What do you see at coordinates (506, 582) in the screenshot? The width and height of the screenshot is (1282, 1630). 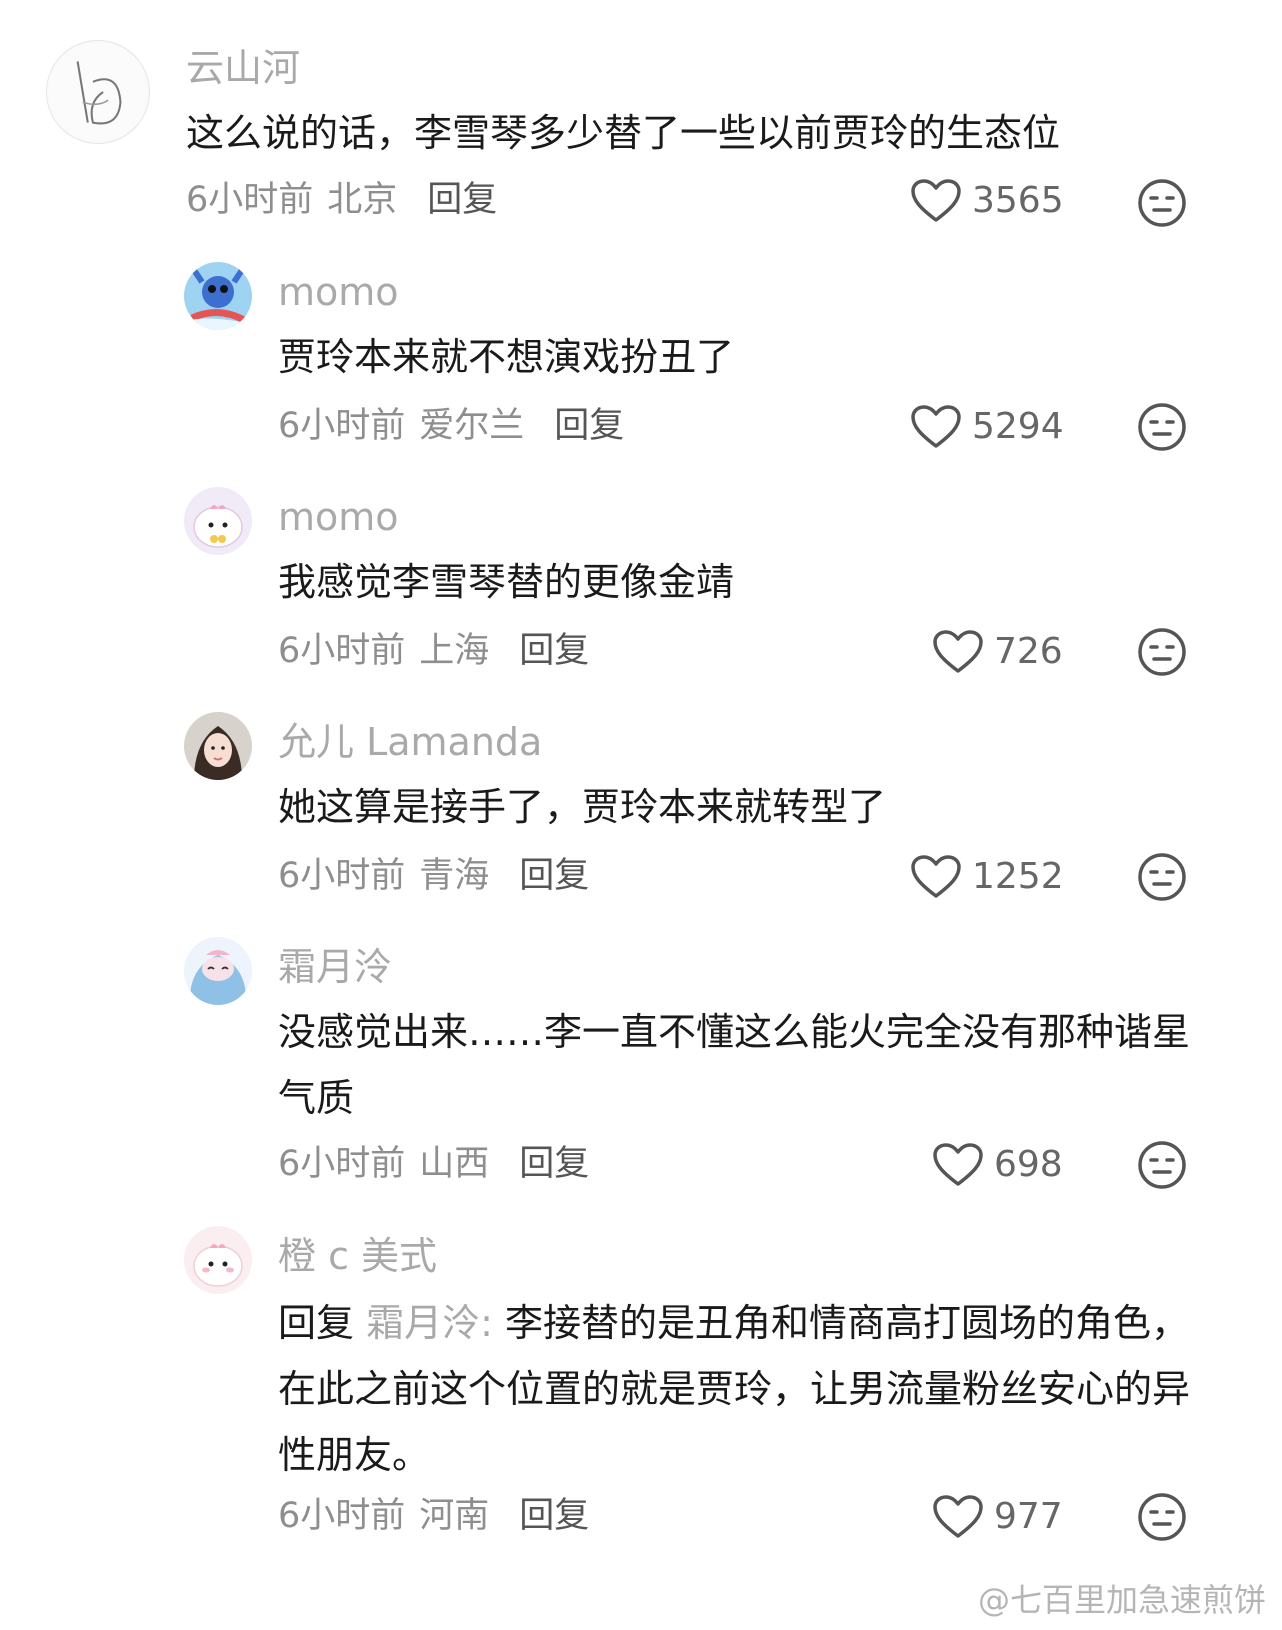 I see `comment-text: 我感觉李雪琴替的更像金靖` at bounding box center [506, 582].